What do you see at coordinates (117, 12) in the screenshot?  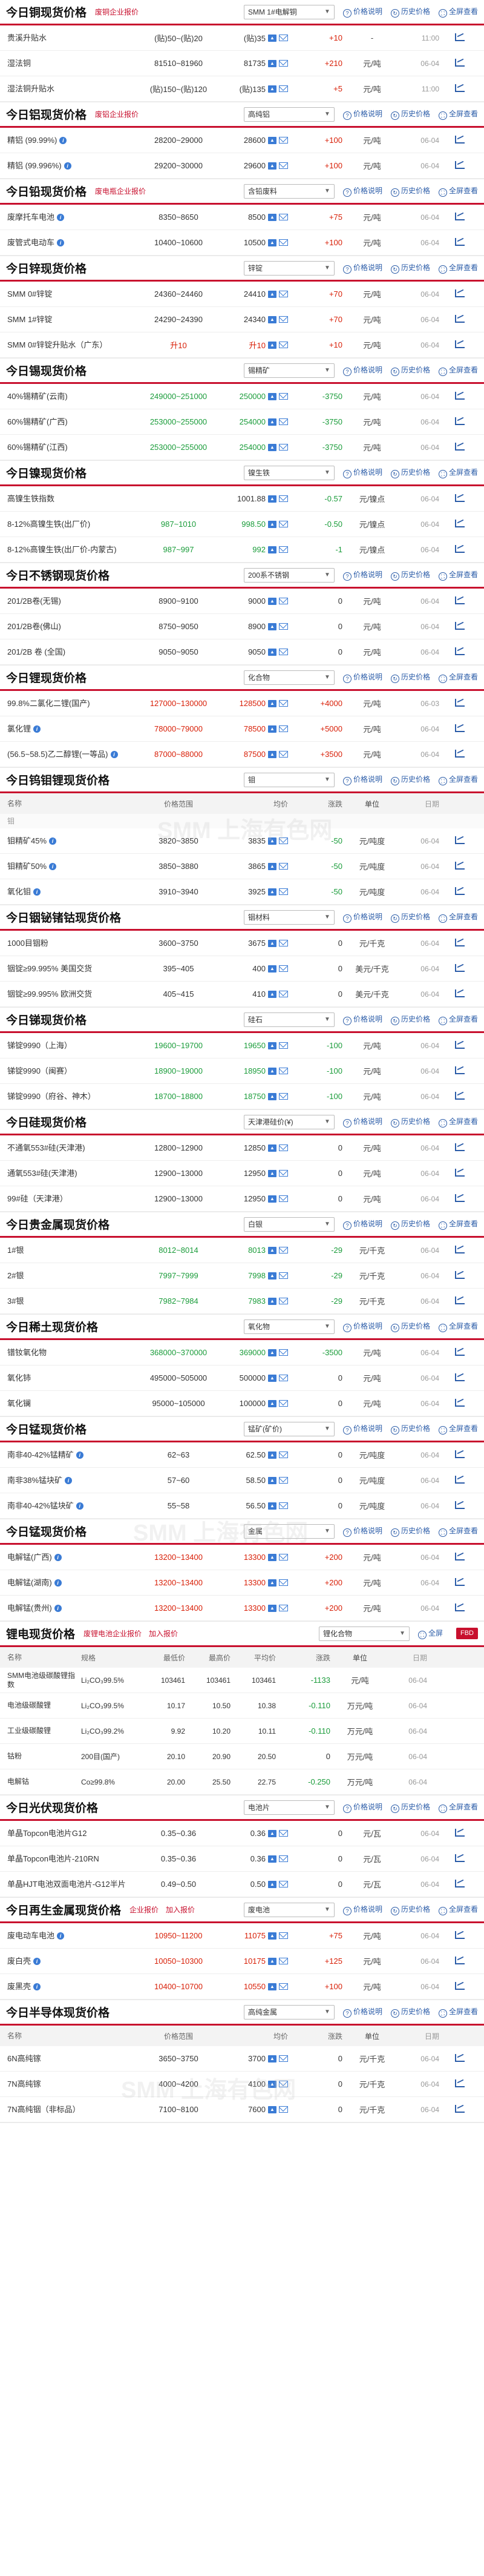 I see `company-quote-link: 废铜企业报价` at bounding box center [117, 12].